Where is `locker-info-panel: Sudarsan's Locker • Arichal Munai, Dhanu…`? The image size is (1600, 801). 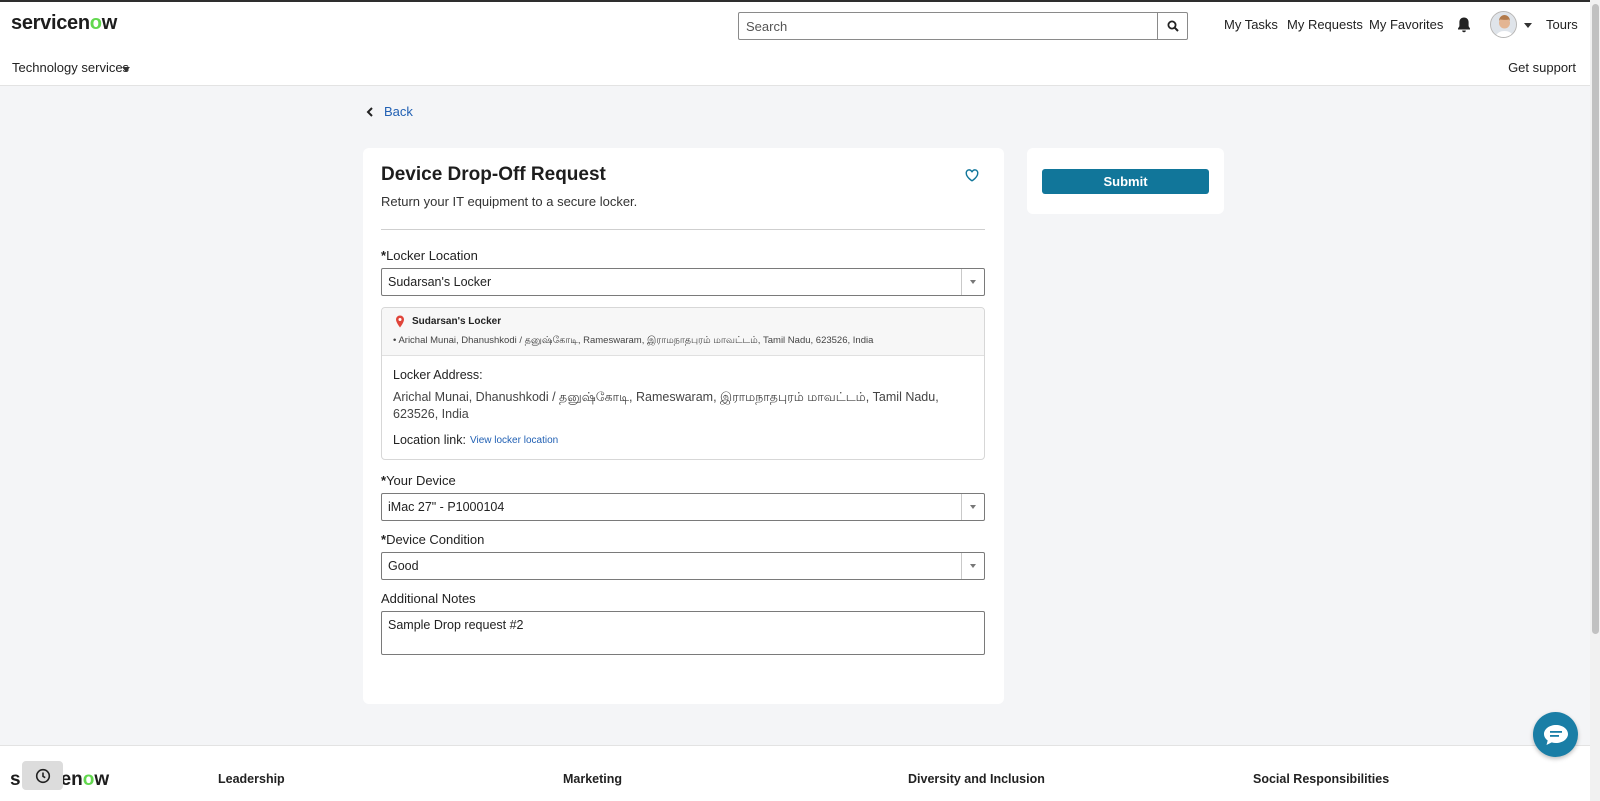
locker-info-panel: Sudarsan's Locker • Arichal Munai, Dhanu… is located at coordinates (683, 383).